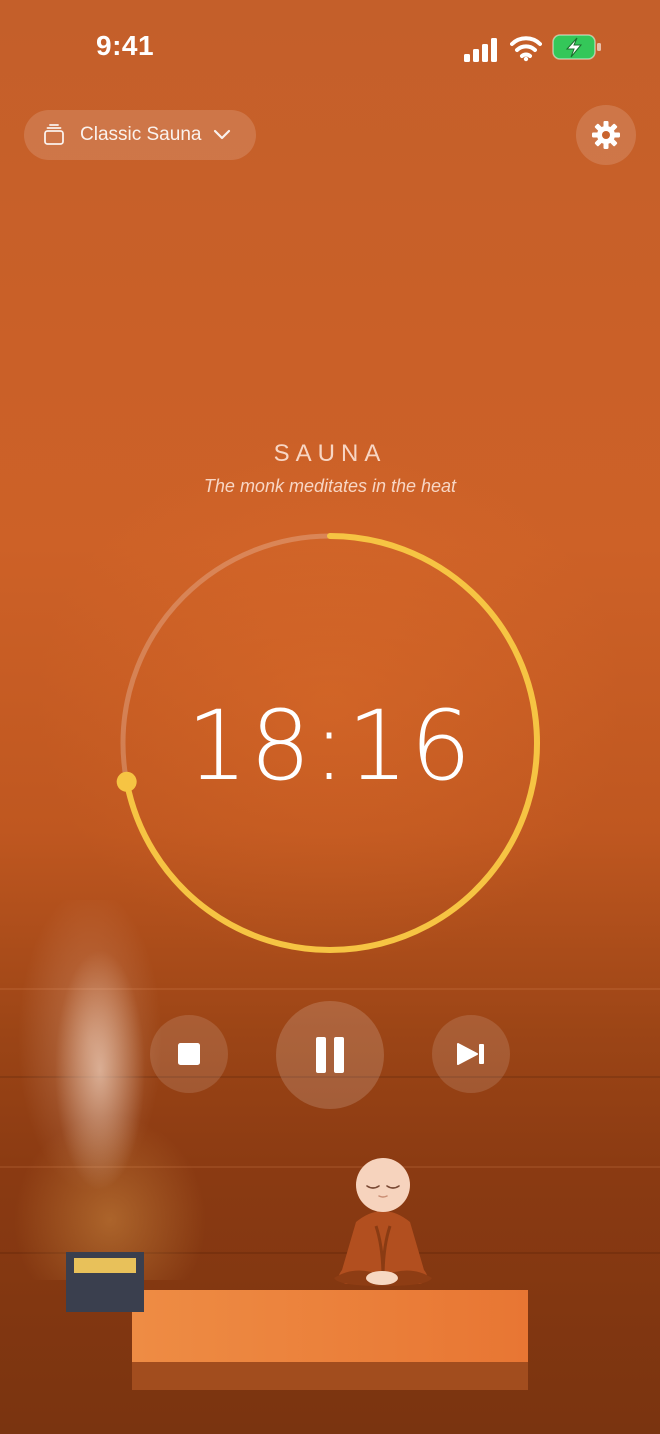  What do you see at coordinates (526, 49) in the screenshot?
I see `wifi-icon` at bounding box center [526, 49].